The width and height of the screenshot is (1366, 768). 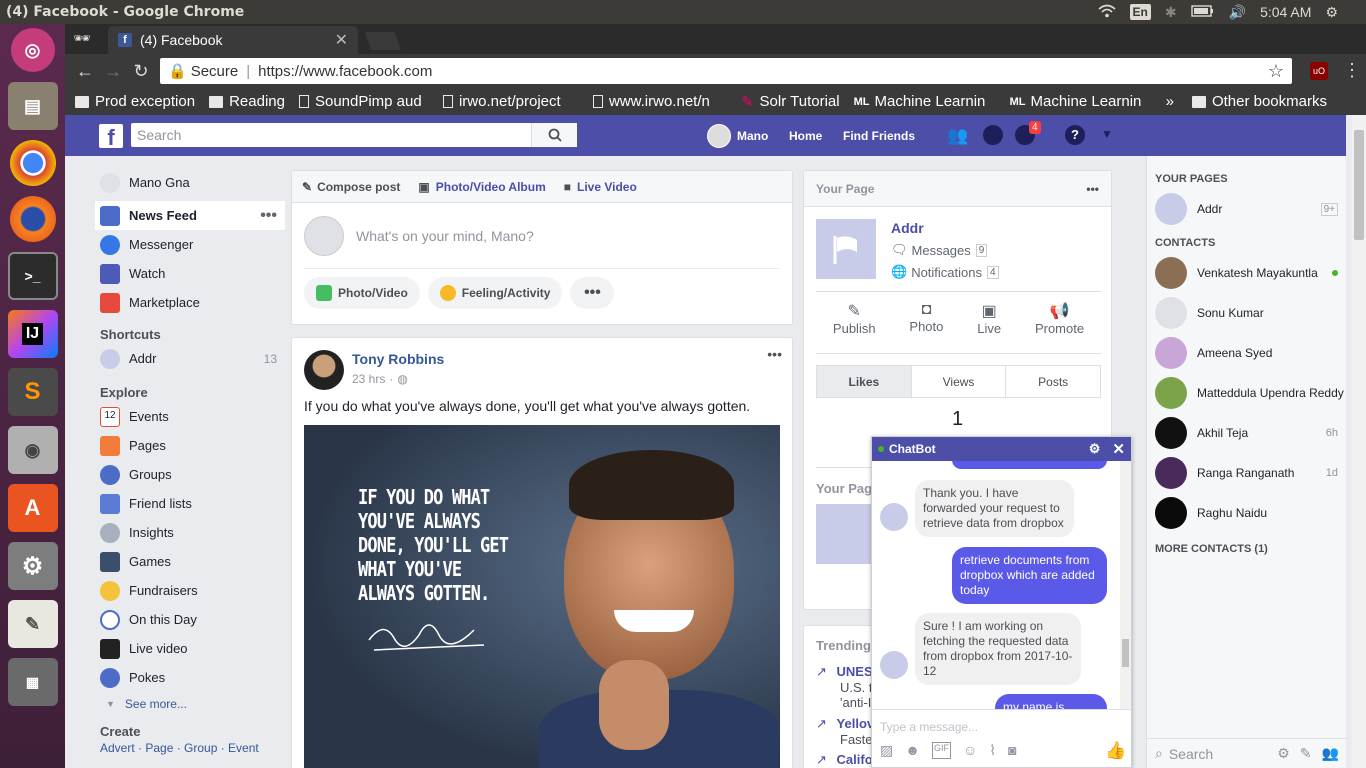 What do you see at coordinates (845, 731) in the screenshot?
I see `trending-item: ↗ Yellov Faste` at bounding box center [845, 731].